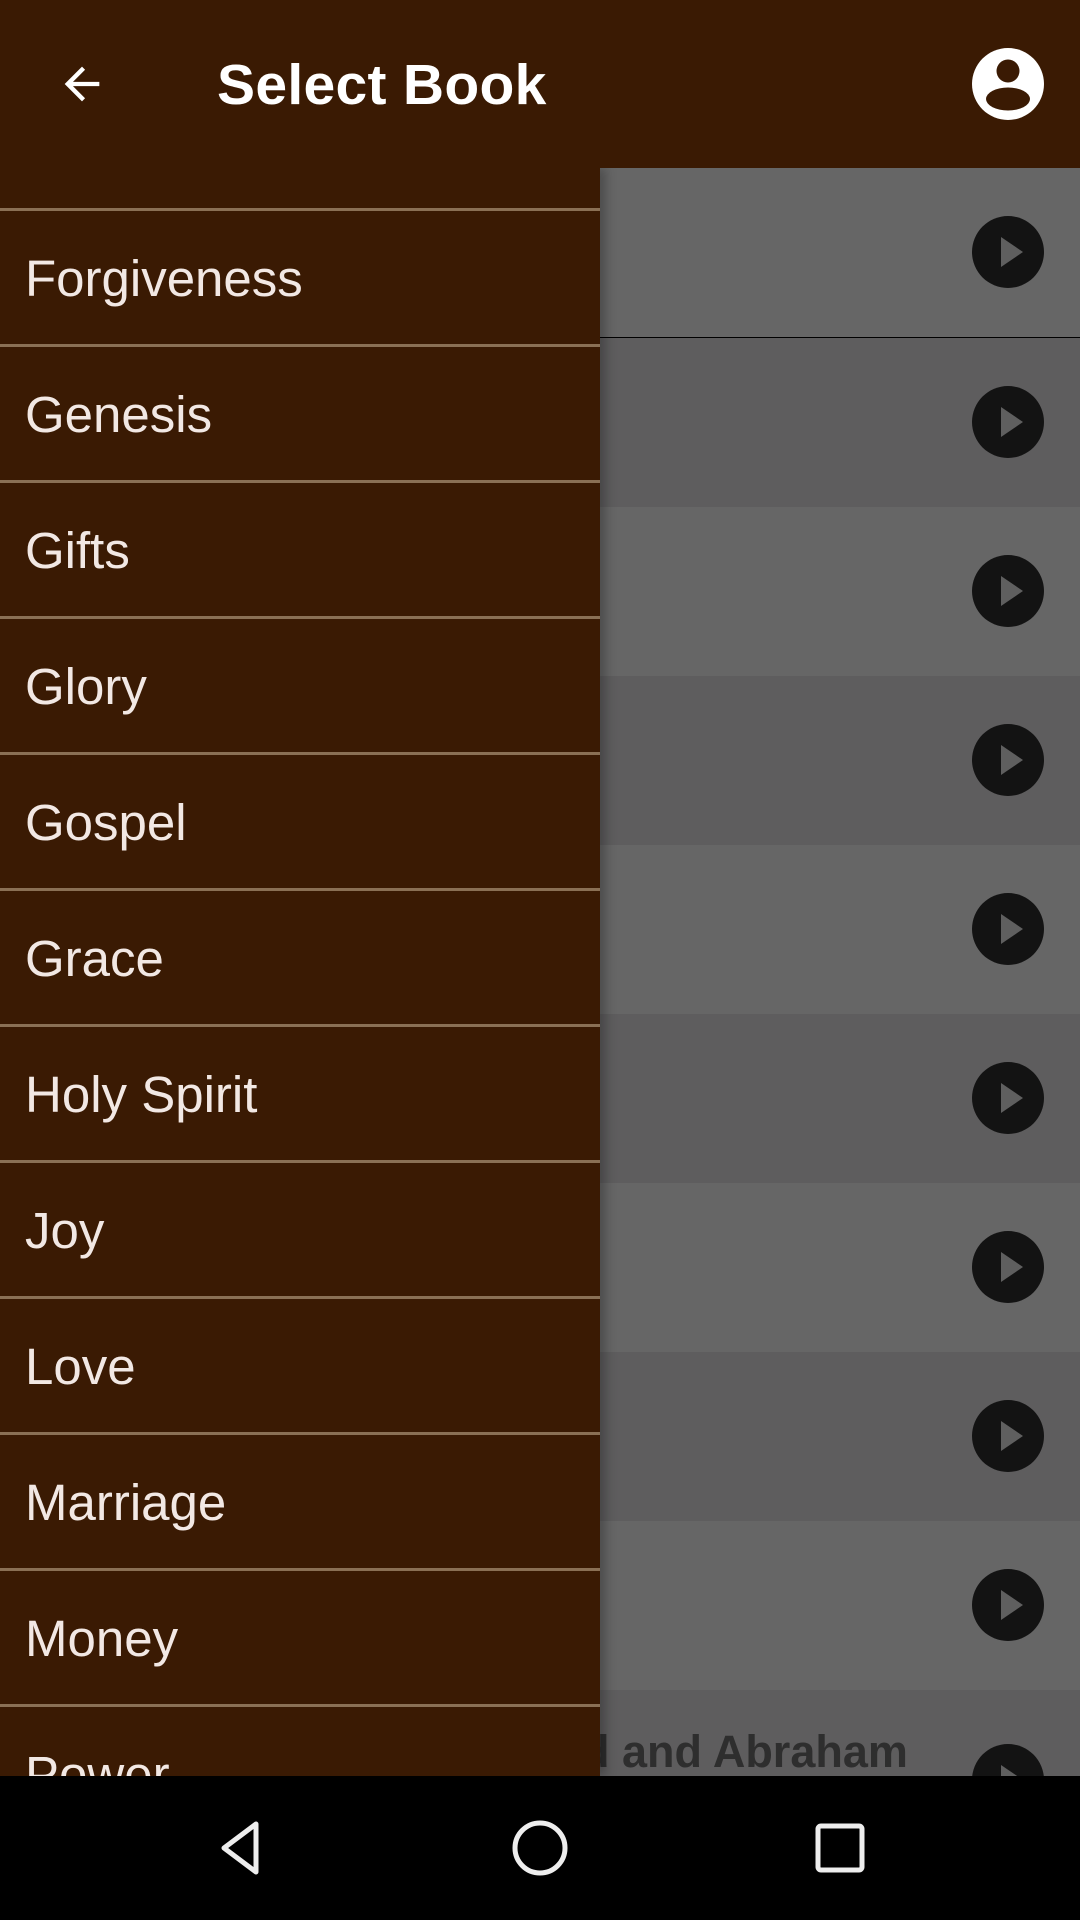 The image size is (1080, 1920). Describe the element at coordinates (126, 1502) in the screenshot. I see `book-item-label: Marriage` at that location.